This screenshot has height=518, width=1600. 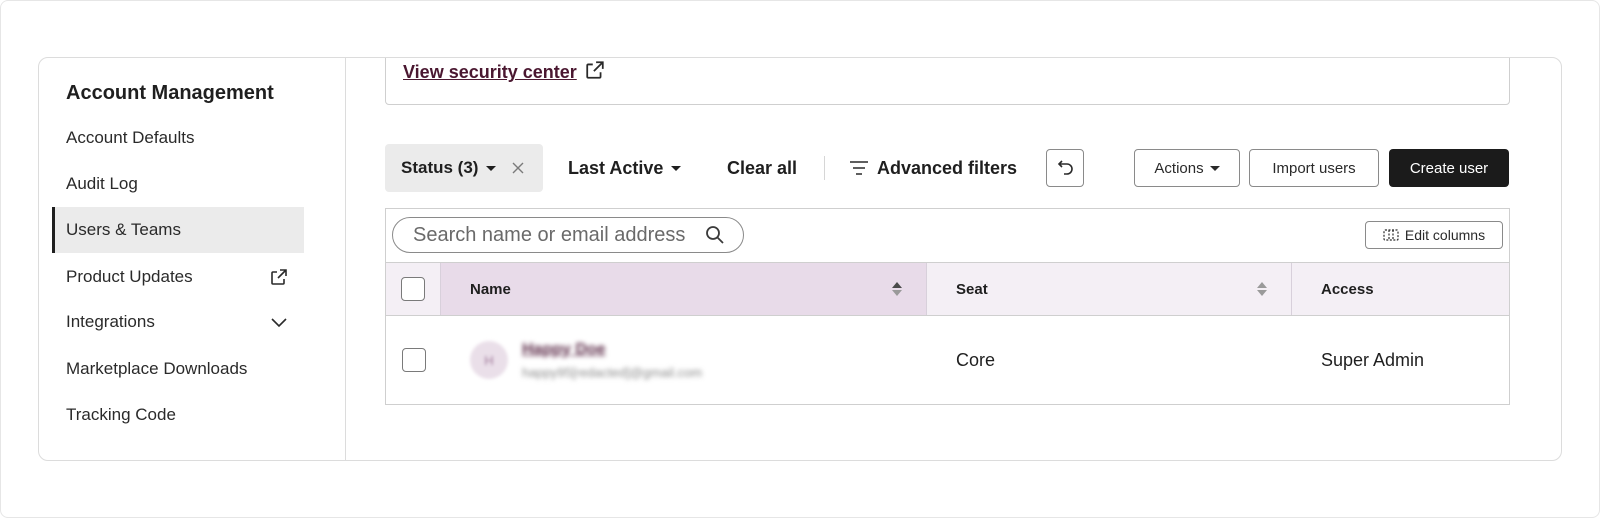 I want to click on column-header-seat: Seat, so click(x=1109, y=289).